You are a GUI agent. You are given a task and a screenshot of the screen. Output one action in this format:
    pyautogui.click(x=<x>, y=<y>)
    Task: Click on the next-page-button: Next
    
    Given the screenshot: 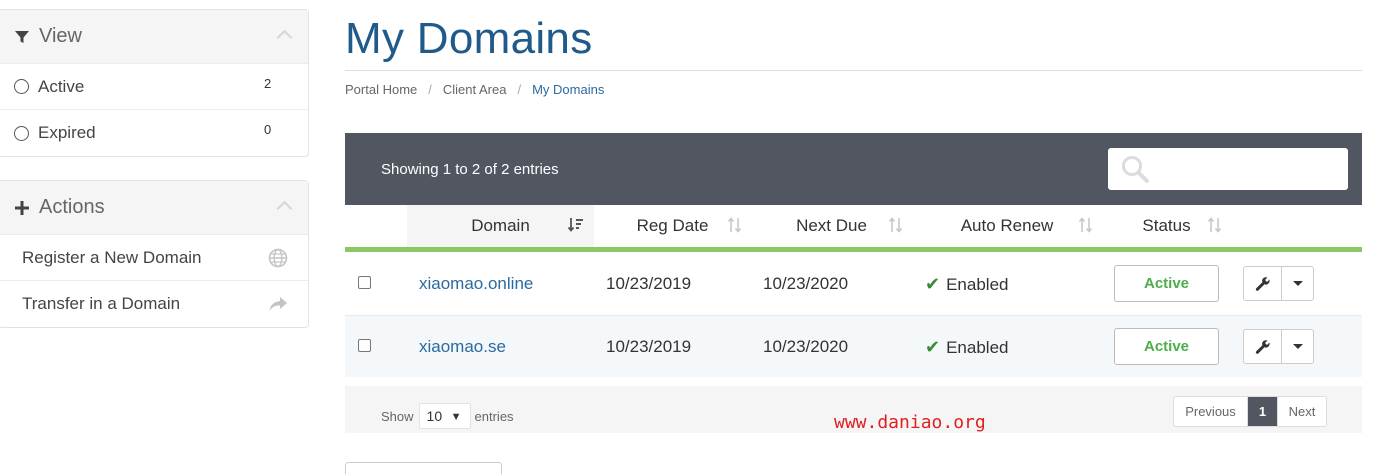 What is the action you would take?
    pyautogui.click(x=1301, y=411)
    